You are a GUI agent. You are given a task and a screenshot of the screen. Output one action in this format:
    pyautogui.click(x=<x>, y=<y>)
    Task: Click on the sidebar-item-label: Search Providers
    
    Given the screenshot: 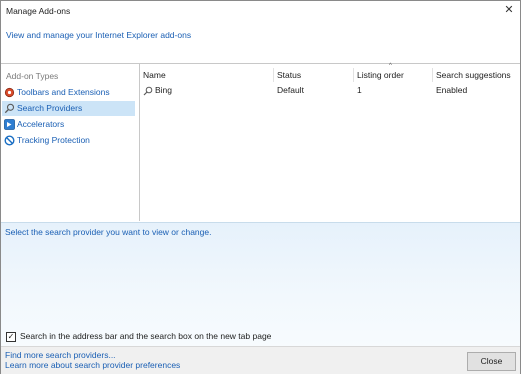 What is the action you would take?
    pyautogui.click(x=50, y=108)
    